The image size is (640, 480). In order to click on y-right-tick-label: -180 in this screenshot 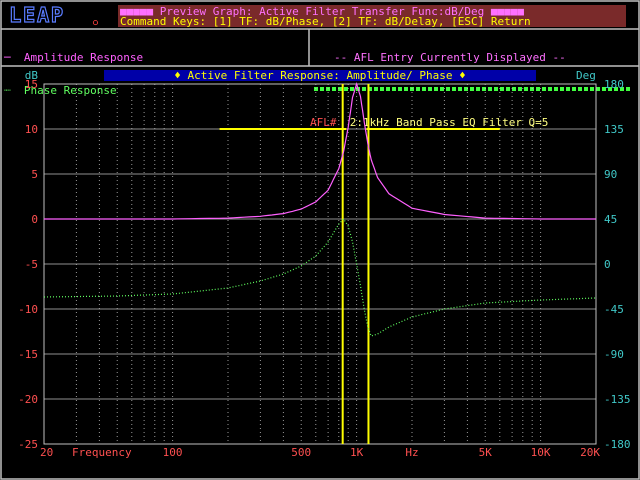, I will do `click(617, 444)`.